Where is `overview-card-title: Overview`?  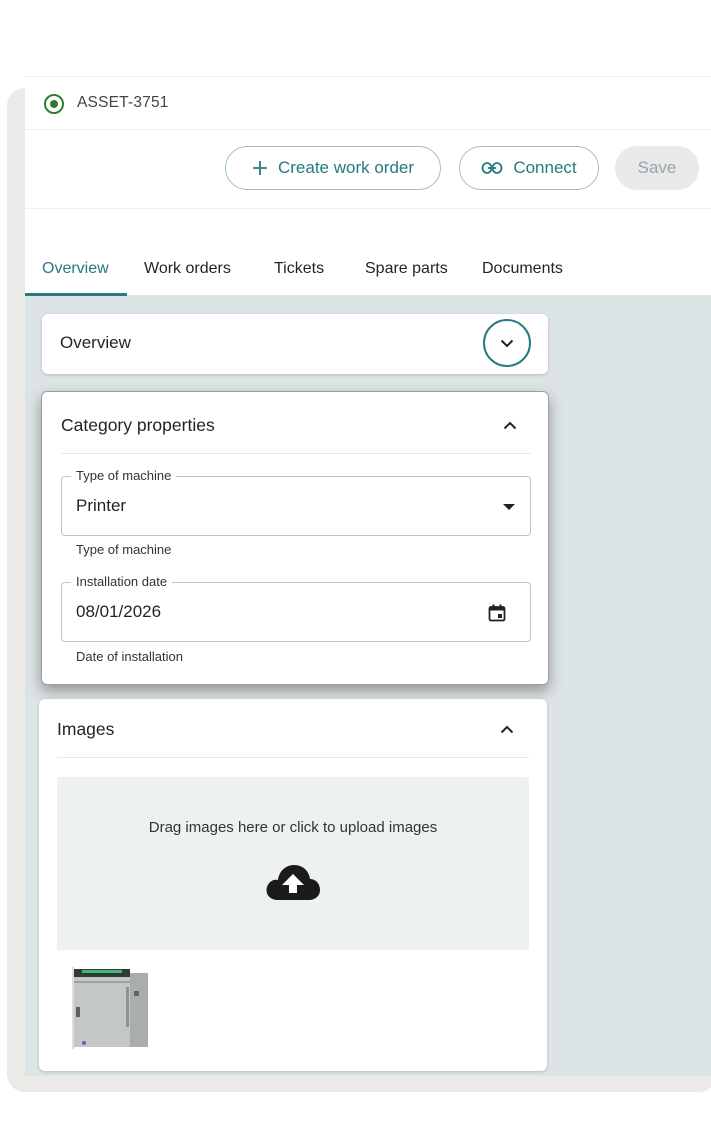 overview-card-title: Overview is located at coordinates (95, 342).